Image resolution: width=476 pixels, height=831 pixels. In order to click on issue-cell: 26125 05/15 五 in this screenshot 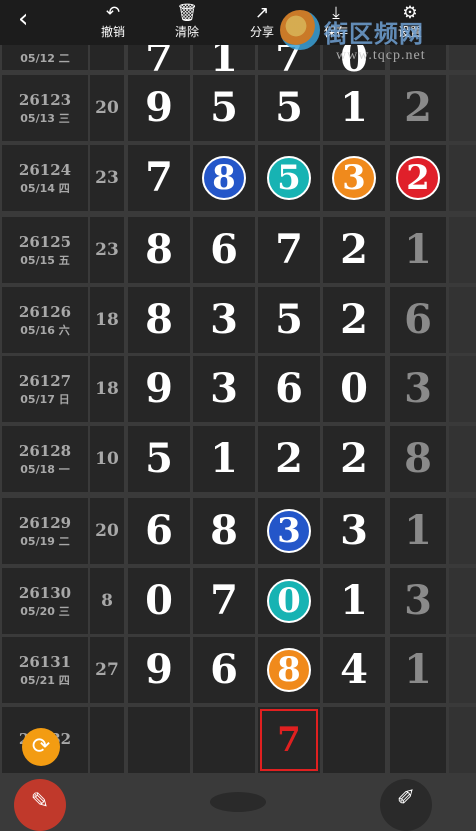, I will do `click(45, 250)`.